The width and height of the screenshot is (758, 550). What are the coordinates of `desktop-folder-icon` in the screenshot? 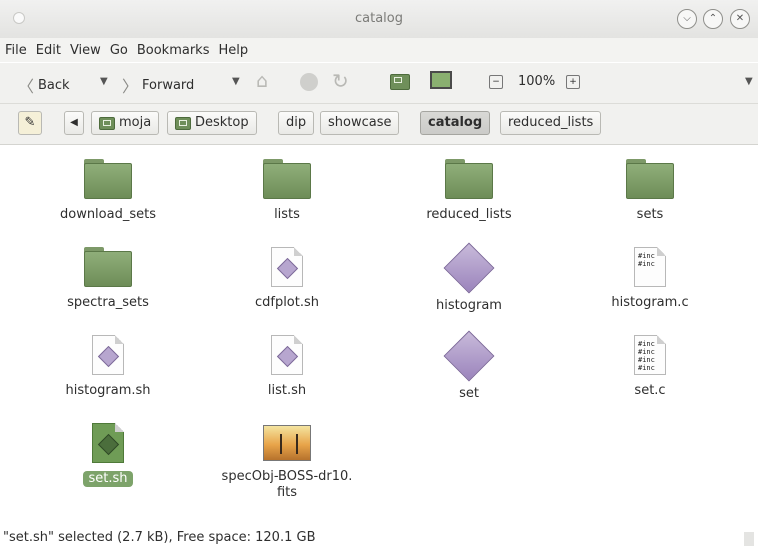 It's located at (183, 123).